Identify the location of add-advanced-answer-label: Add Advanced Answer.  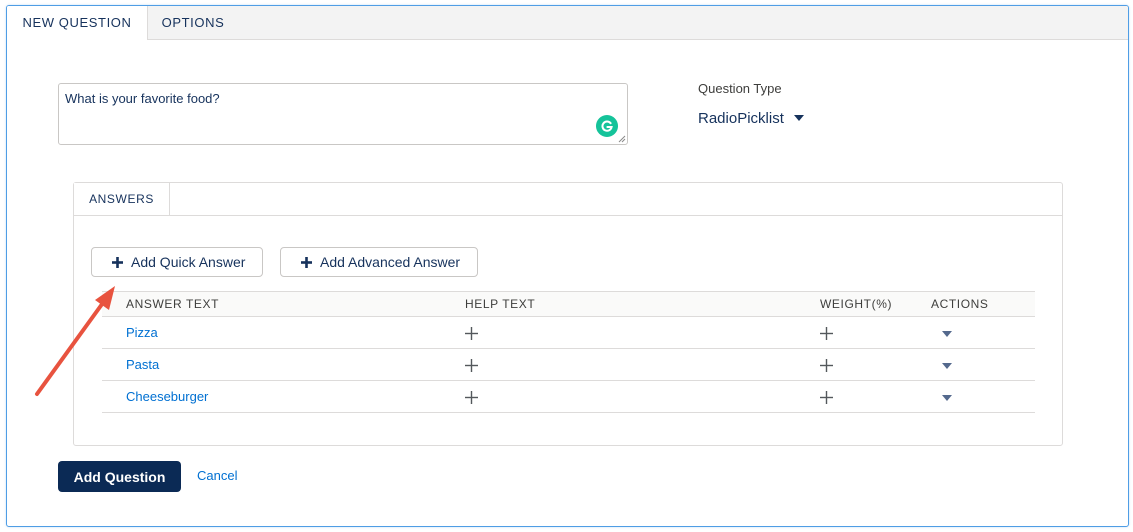
(390, 262).